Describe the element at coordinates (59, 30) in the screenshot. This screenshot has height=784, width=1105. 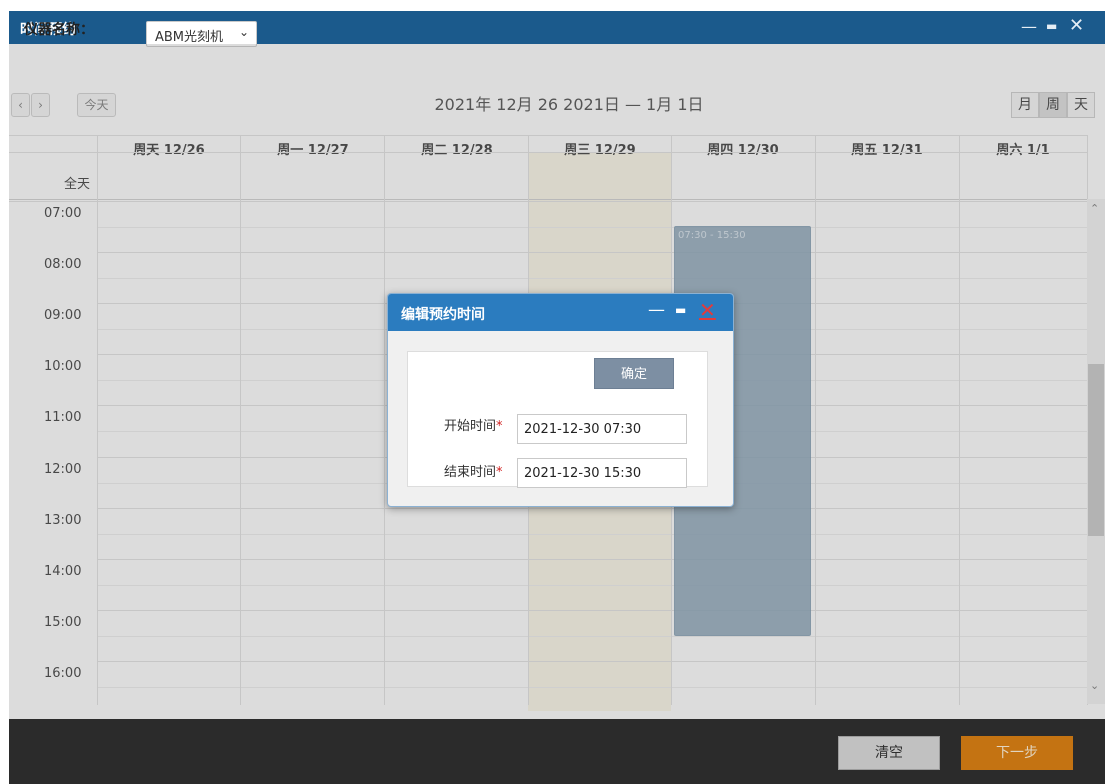
I see `instrument-label: 仪器名称：` at that location.